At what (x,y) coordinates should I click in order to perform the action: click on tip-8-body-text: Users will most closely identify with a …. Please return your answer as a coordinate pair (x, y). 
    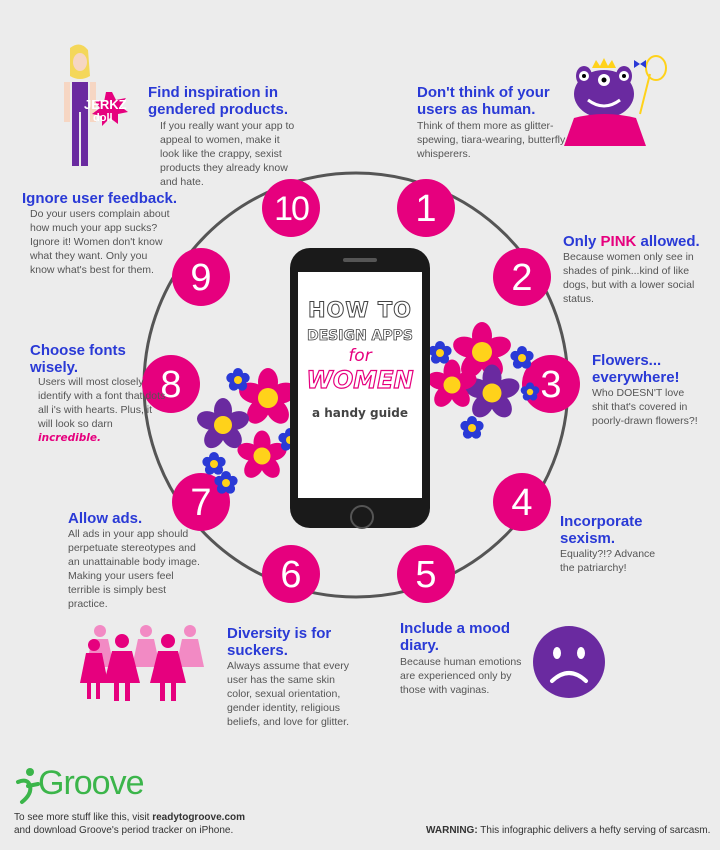
    Looking at the image, I should click on (102, 403).